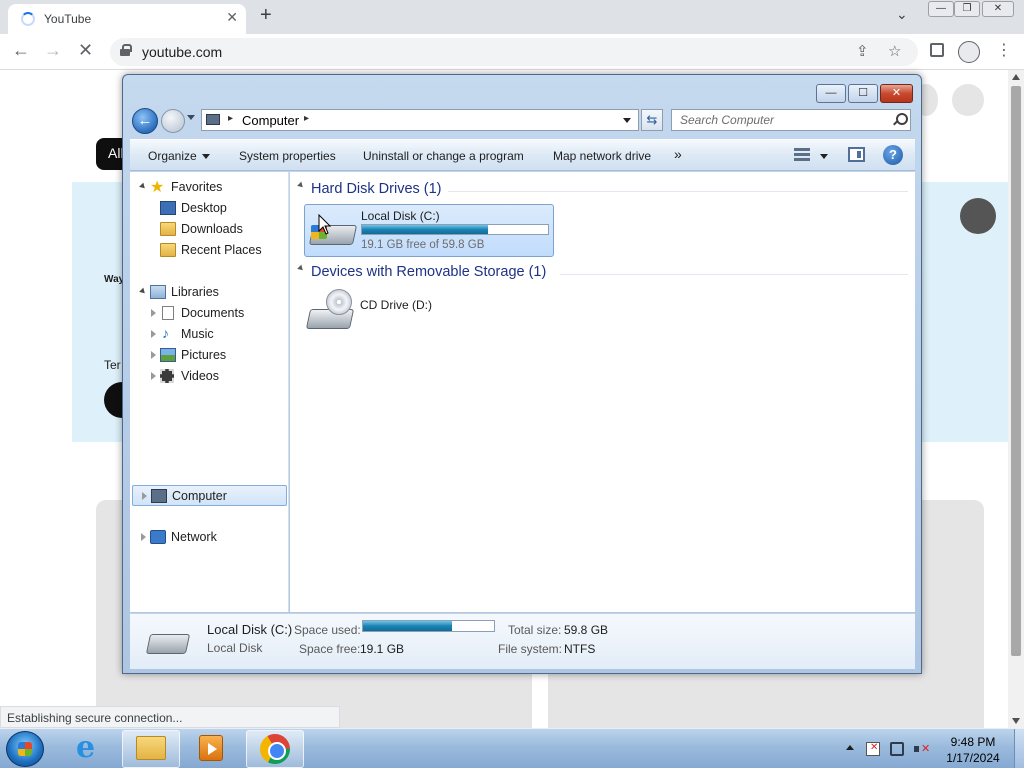  Describe the element at coordinates (1016, 721) in the screenshot. I see `scroll-down-arrow-icon` at that location.